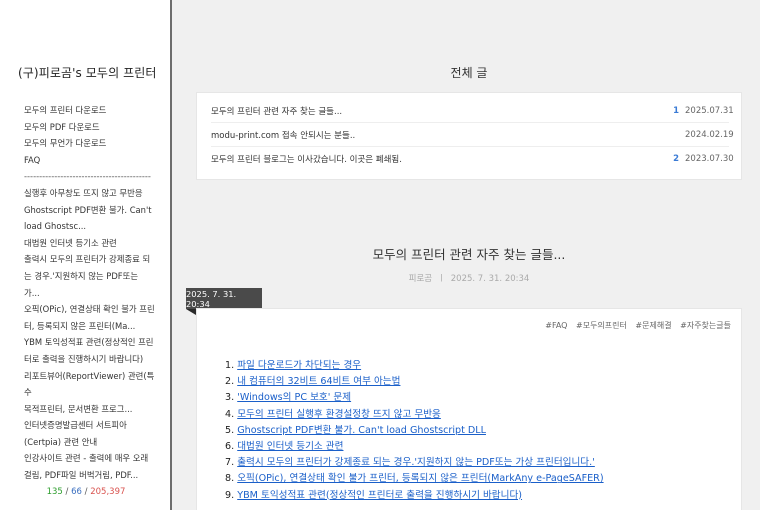 This screenshot has height=510, width=760. I want to click on list-item: 6. 대법원 인터넷 등기소 관련, so click(480, 447).